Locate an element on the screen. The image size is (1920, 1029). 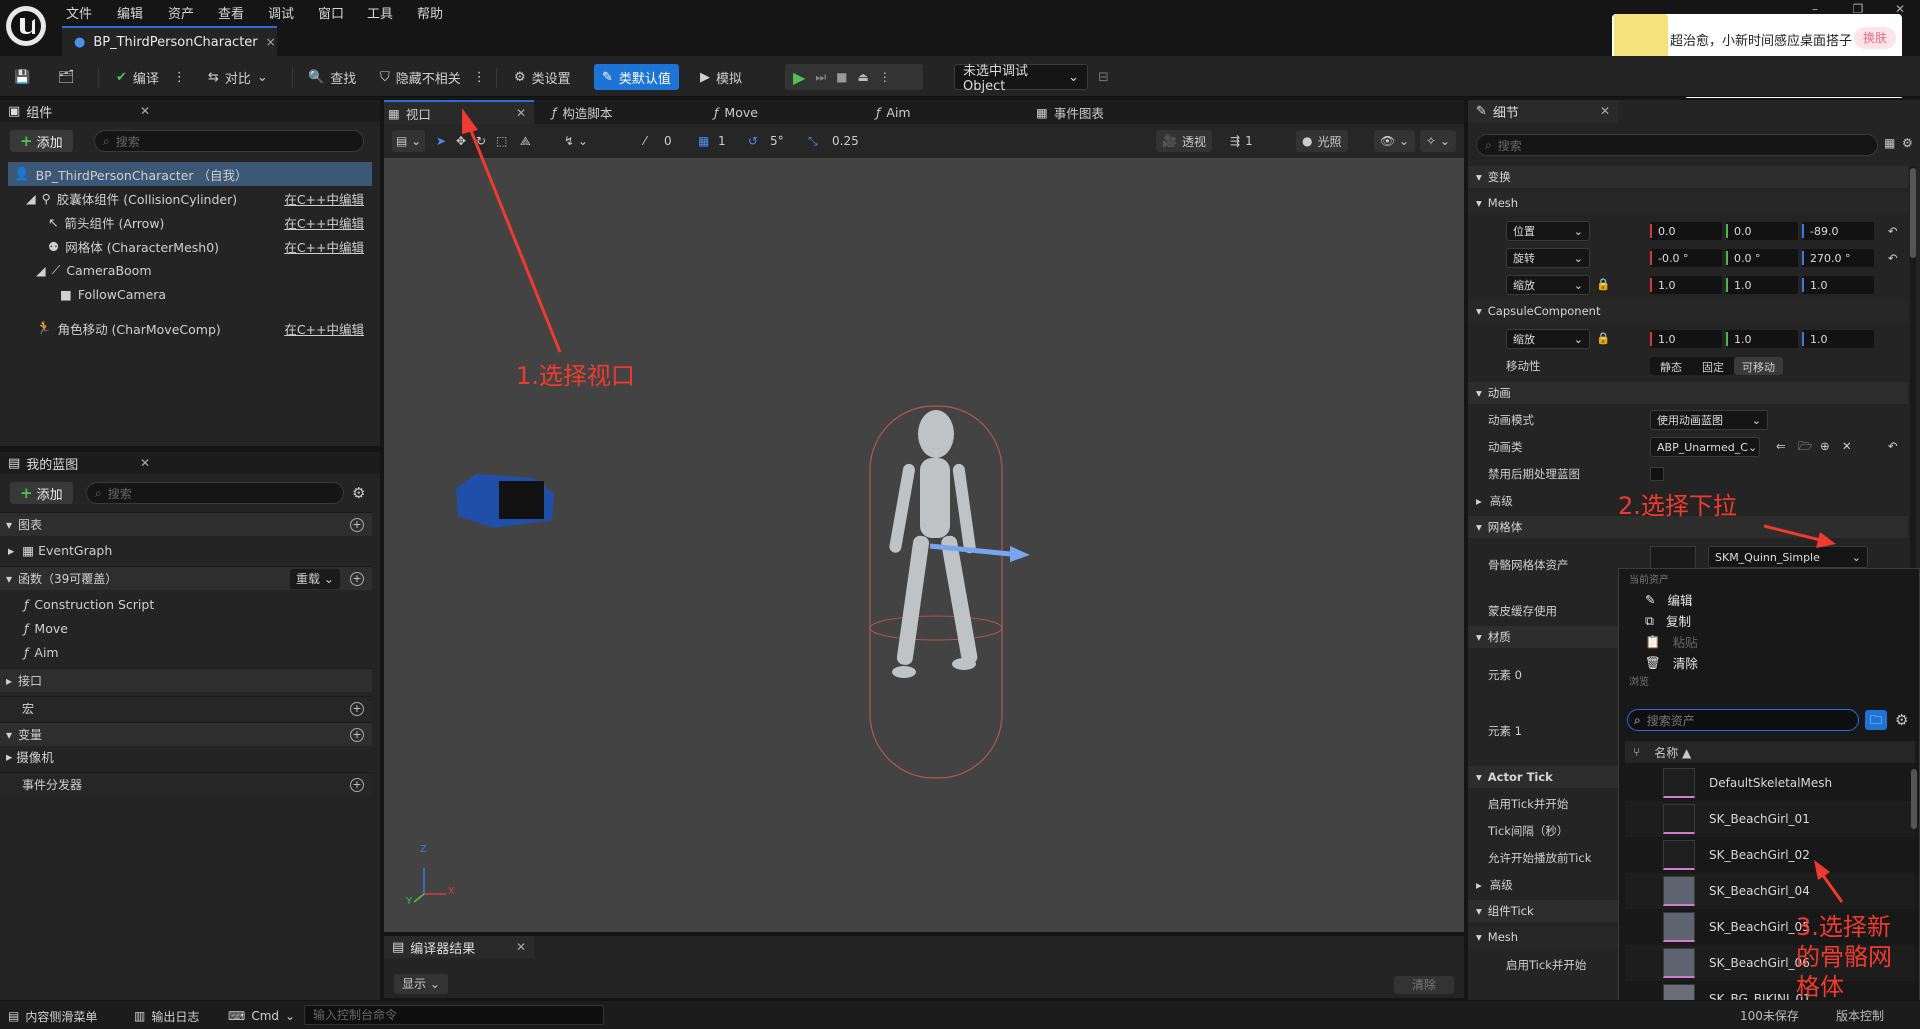
asset-row: SK_BeachGirl_04 is located at coordinates (1770, 891).